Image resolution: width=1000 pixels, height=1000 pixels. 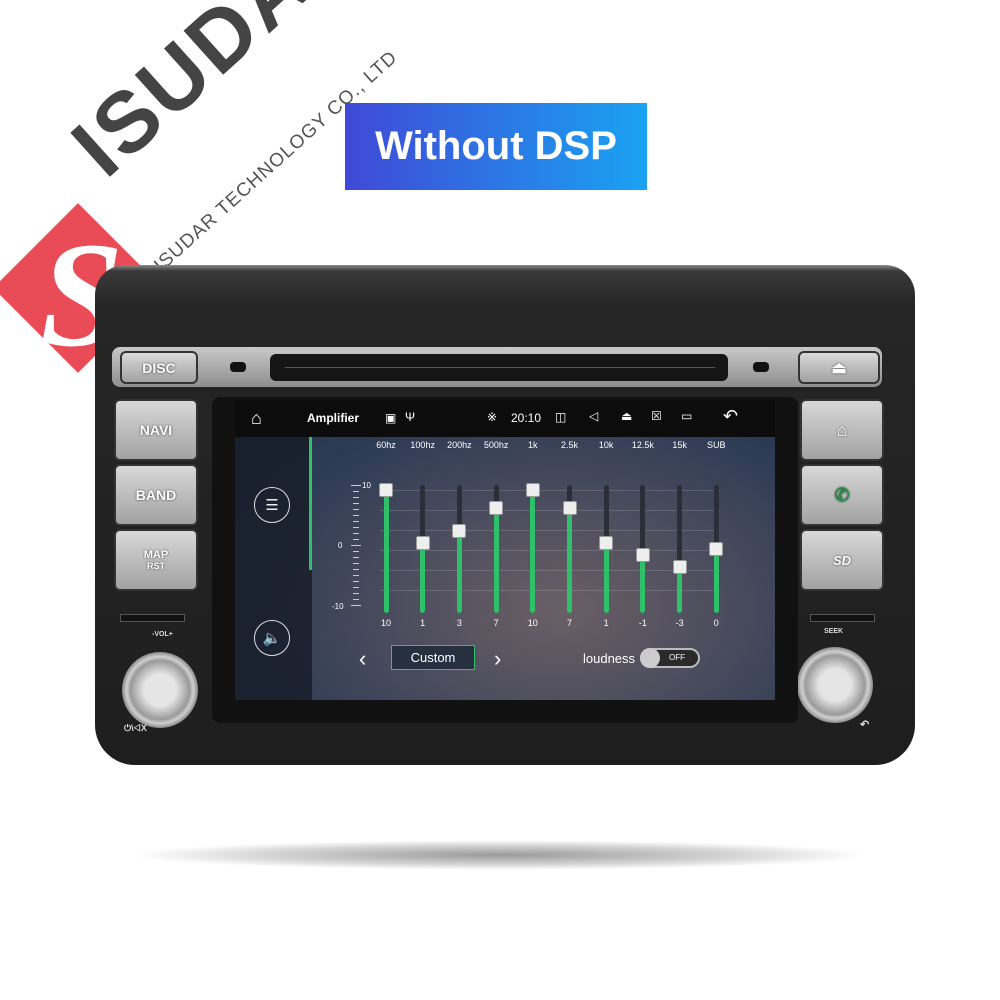 What do you see at coordinates (569, 445) in the screenshot?
I see `band-label: 2.5k` at bounding box center [569, 445].